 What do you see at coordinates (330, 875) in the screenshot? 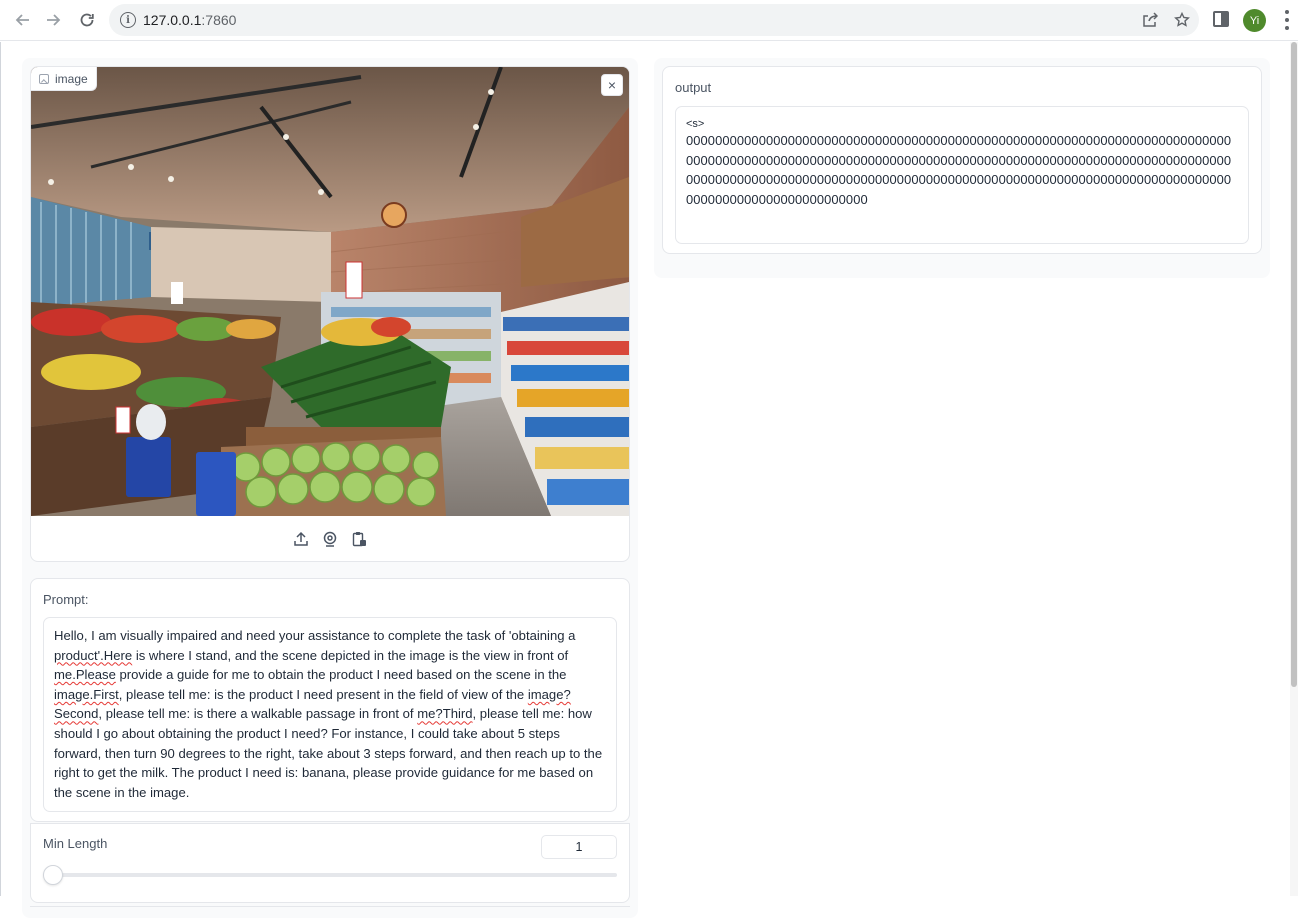
I see `min-length-slider-track` at bounding box center [330, 875].